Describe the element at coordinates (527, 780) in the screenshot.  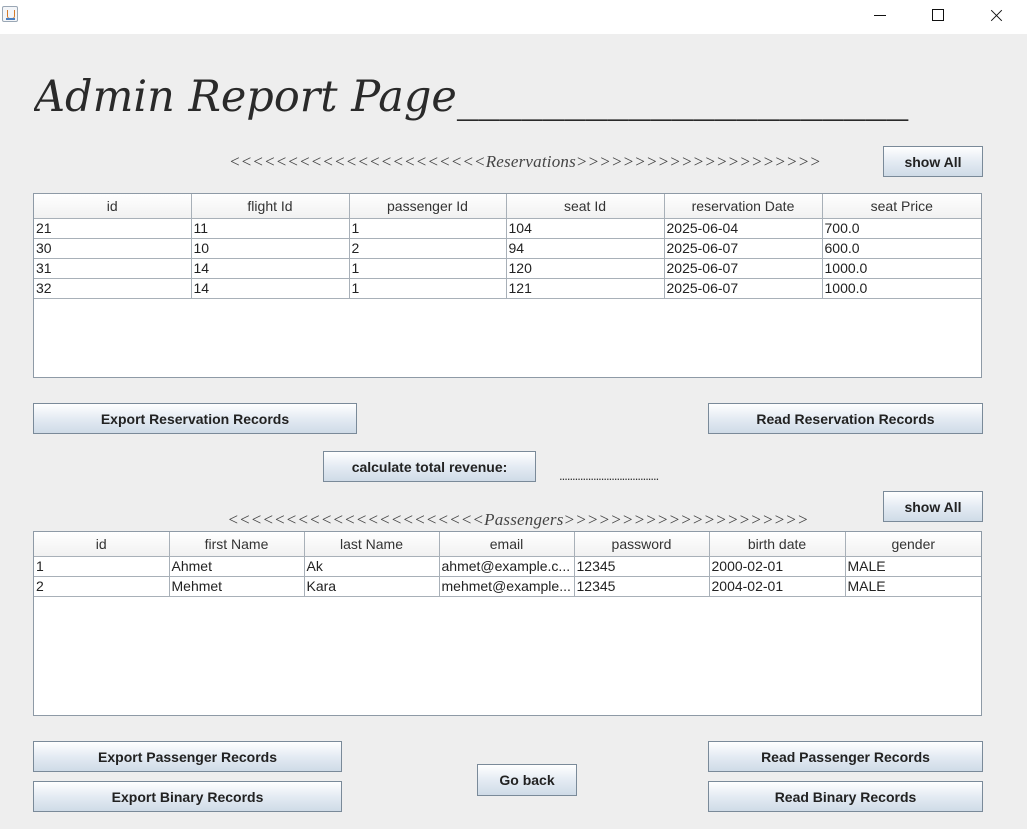
I see `go-back-button: Go back` at that location.